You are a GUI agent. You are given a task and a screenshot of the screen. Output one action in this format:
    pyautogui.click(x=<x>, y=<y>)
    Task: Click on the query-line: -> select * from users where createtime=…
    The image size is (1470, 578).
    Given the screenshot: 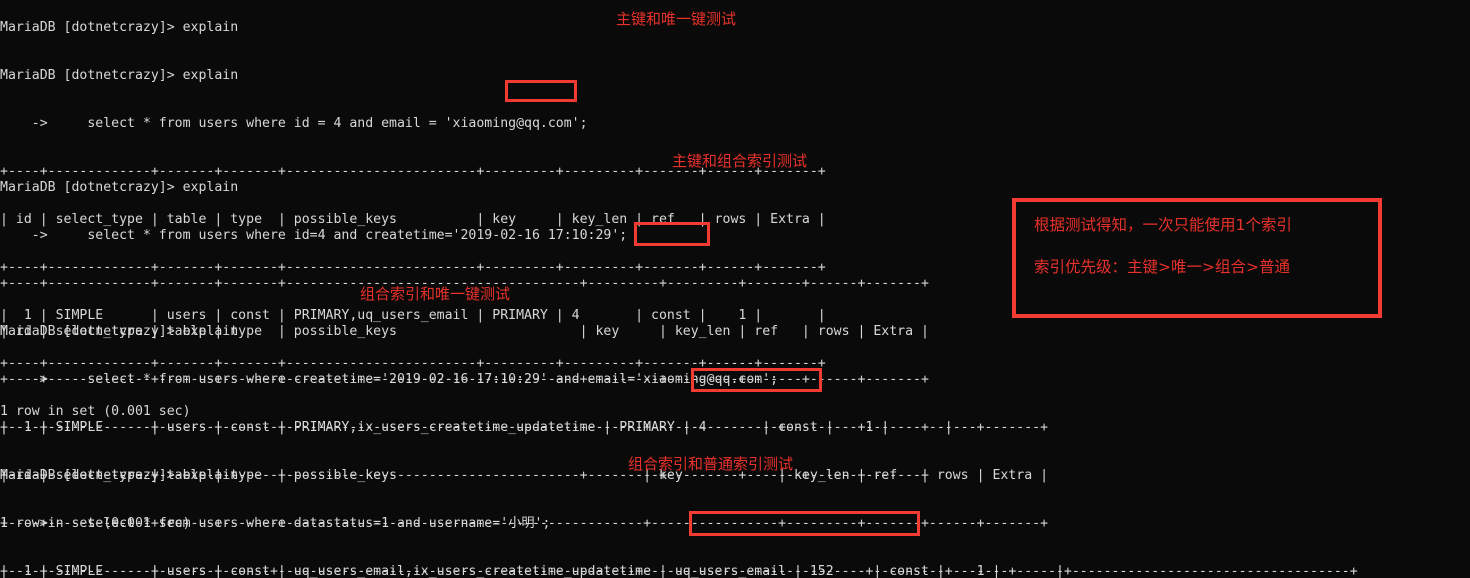 What is the action you would take?
    pyautogui.click(x=389, y=379)
    